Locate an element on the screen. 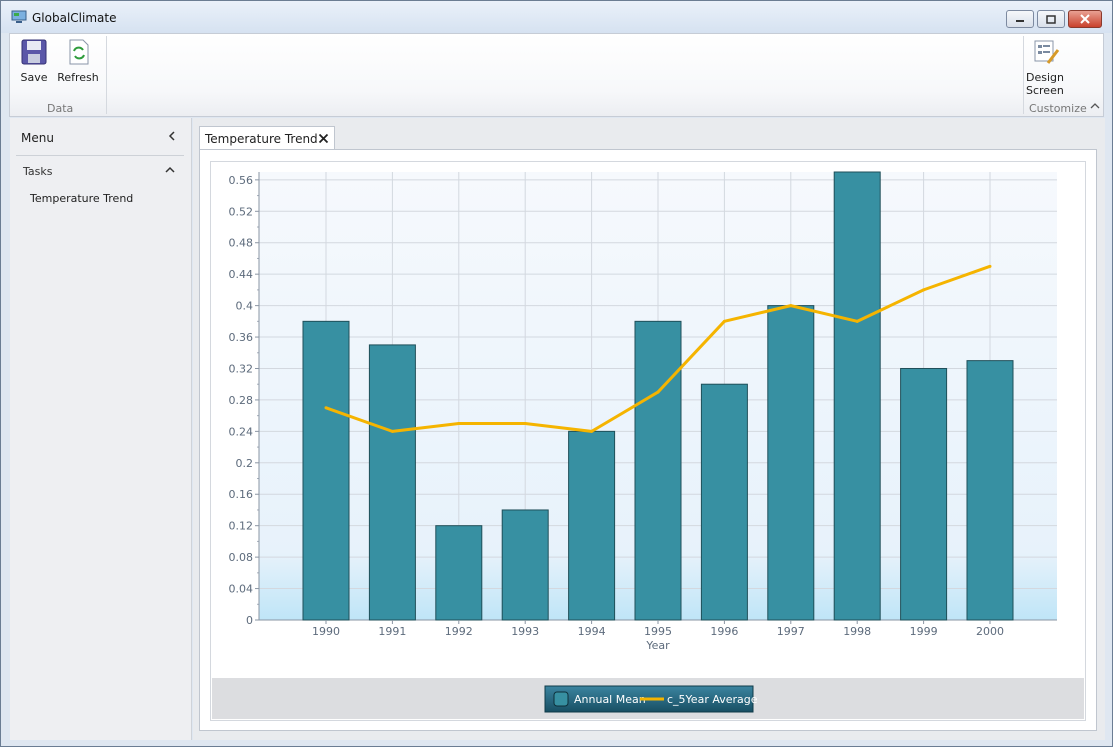  window-title: GlobalClimate is located at coordinates (74, 18).